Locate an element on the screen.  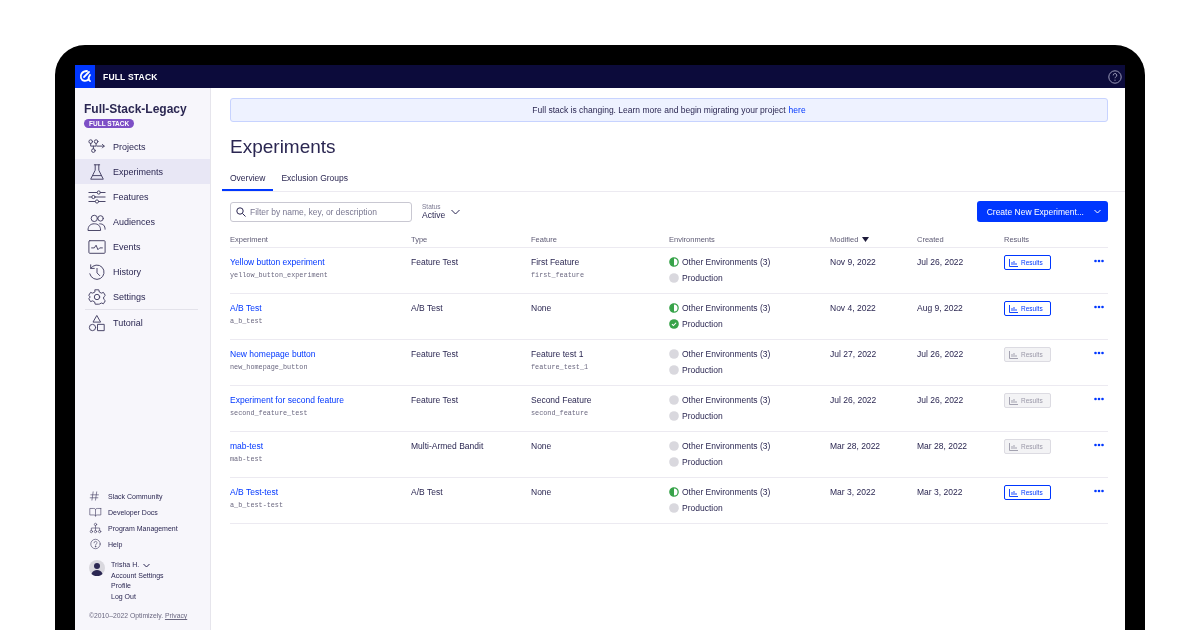
nav-item: Events is located at coordinates (142, 246).